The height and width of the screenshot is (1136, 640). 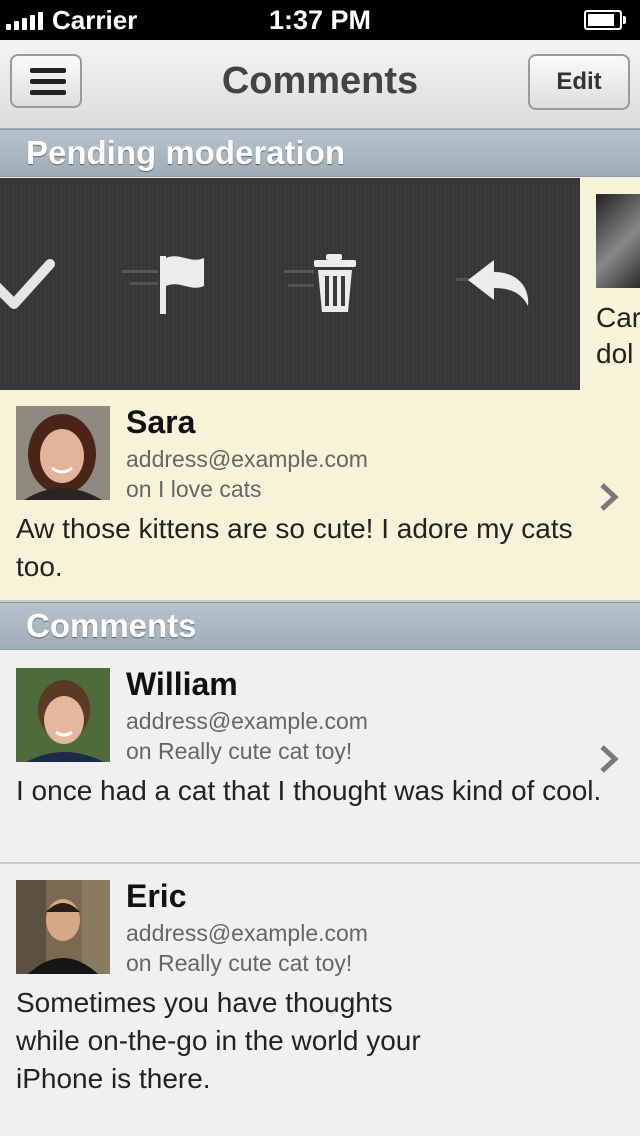 I want to click on reply-icon, so click(x=496, y=284).